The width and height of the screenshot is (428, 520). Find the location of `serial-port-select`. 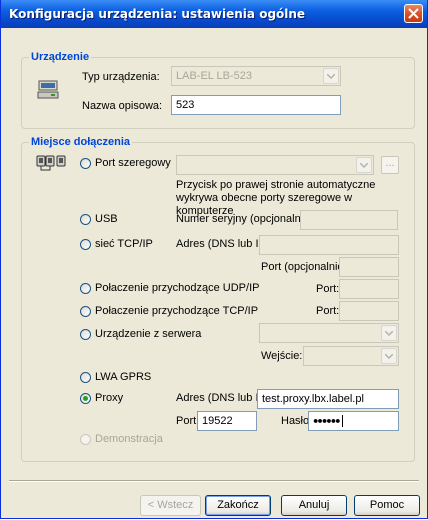

serial-port-select is located at coordinates (275, 165).